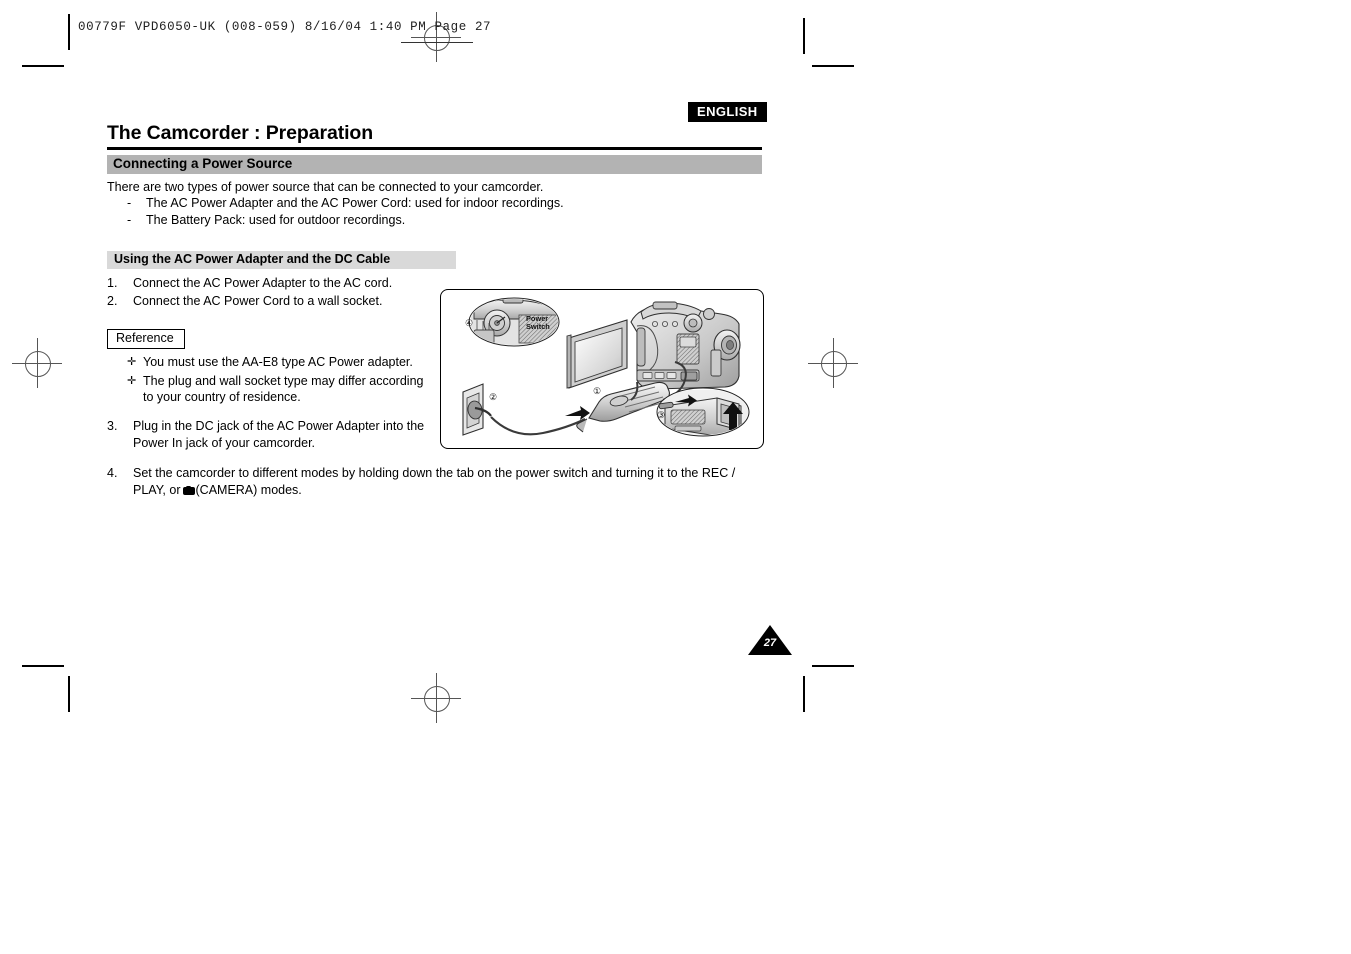 The width and height of the screenshot is (1351, 954). I want to click on section-heading-label: Connecting a Power Source, so click(203, 163).